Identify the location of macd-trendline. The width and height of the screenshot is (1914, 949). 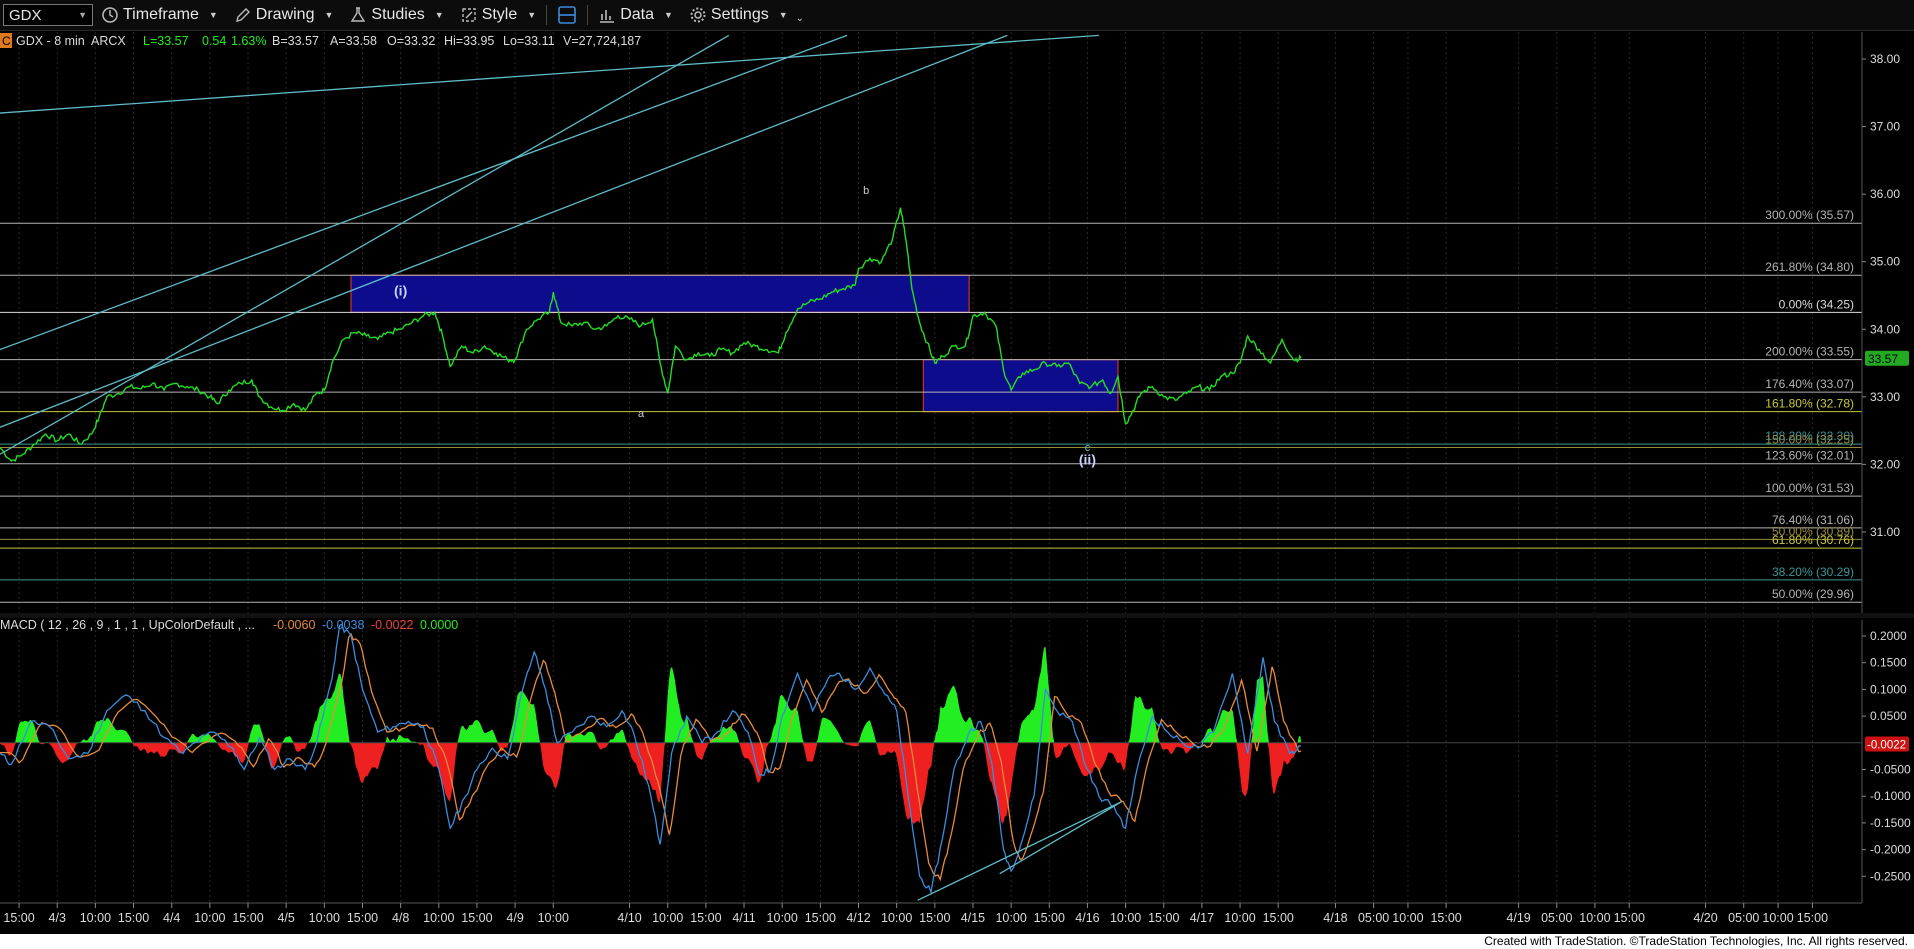
(1061, 837).